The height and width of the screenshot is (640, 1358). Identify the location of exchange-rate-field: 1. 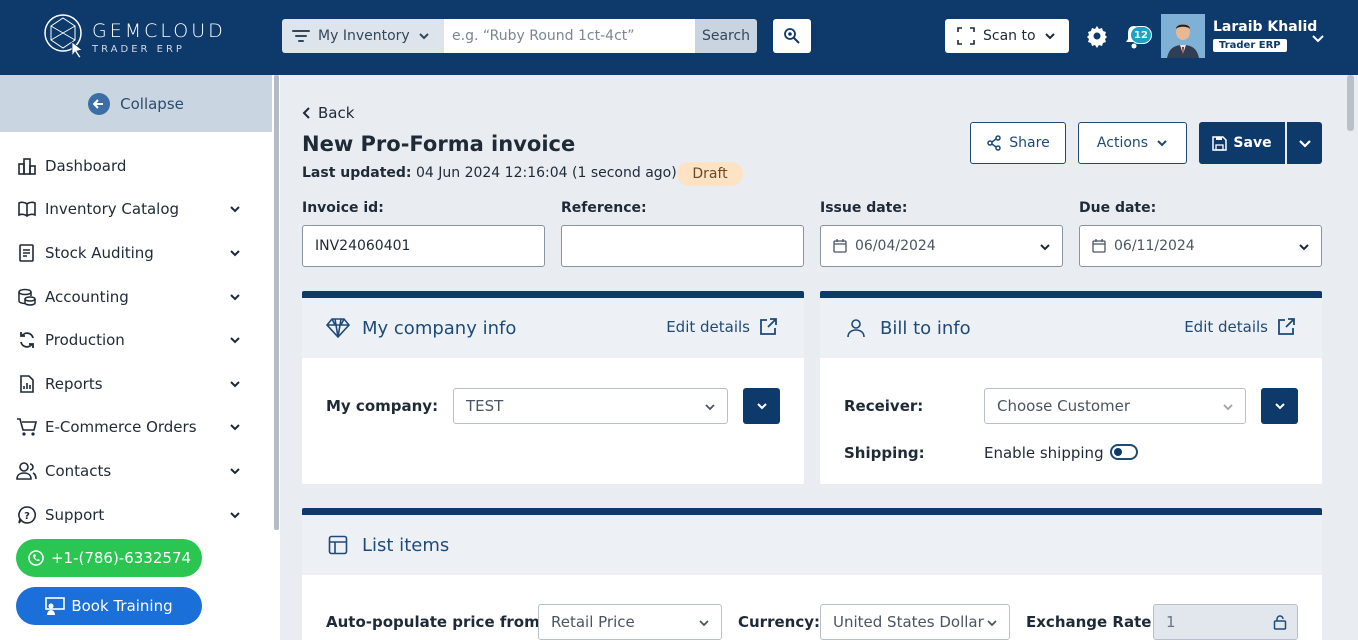
(1225, 622).